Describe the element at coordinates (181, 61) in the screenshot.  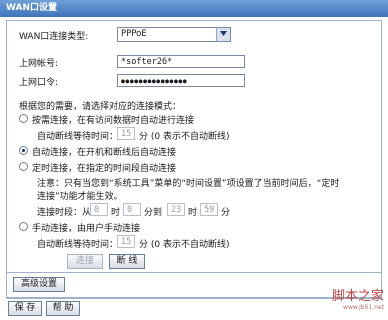
I see `account-input: *softer26*` at that location.